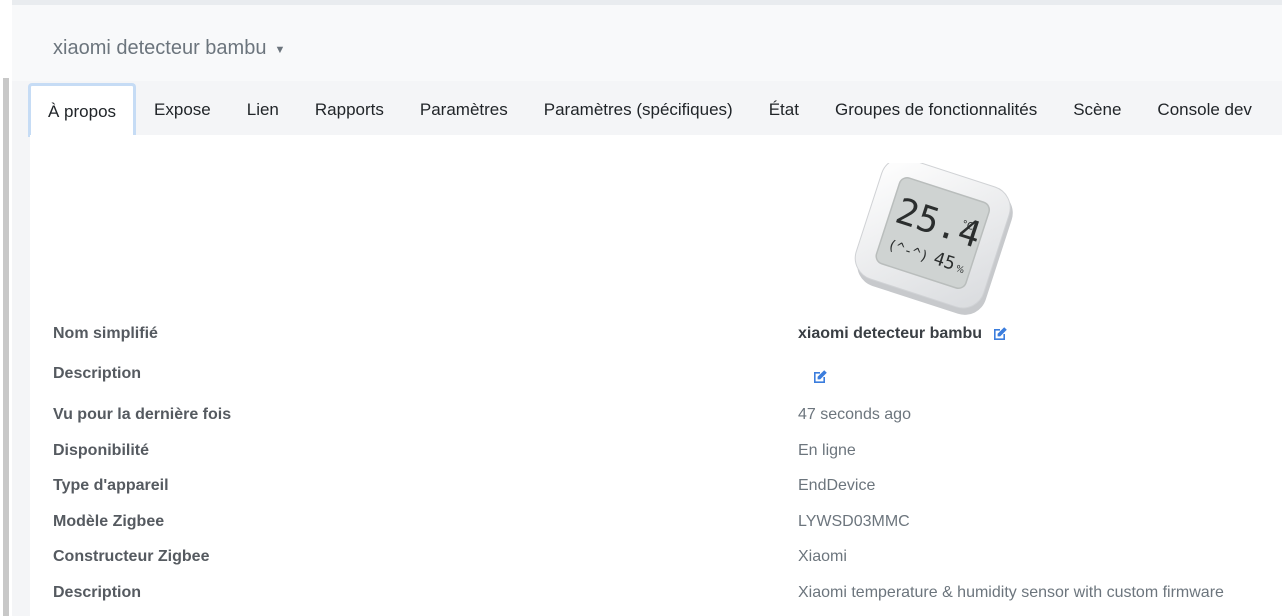  I want to click on device-header: xiaomi detecteur bambu ▼, so click(647, 43).